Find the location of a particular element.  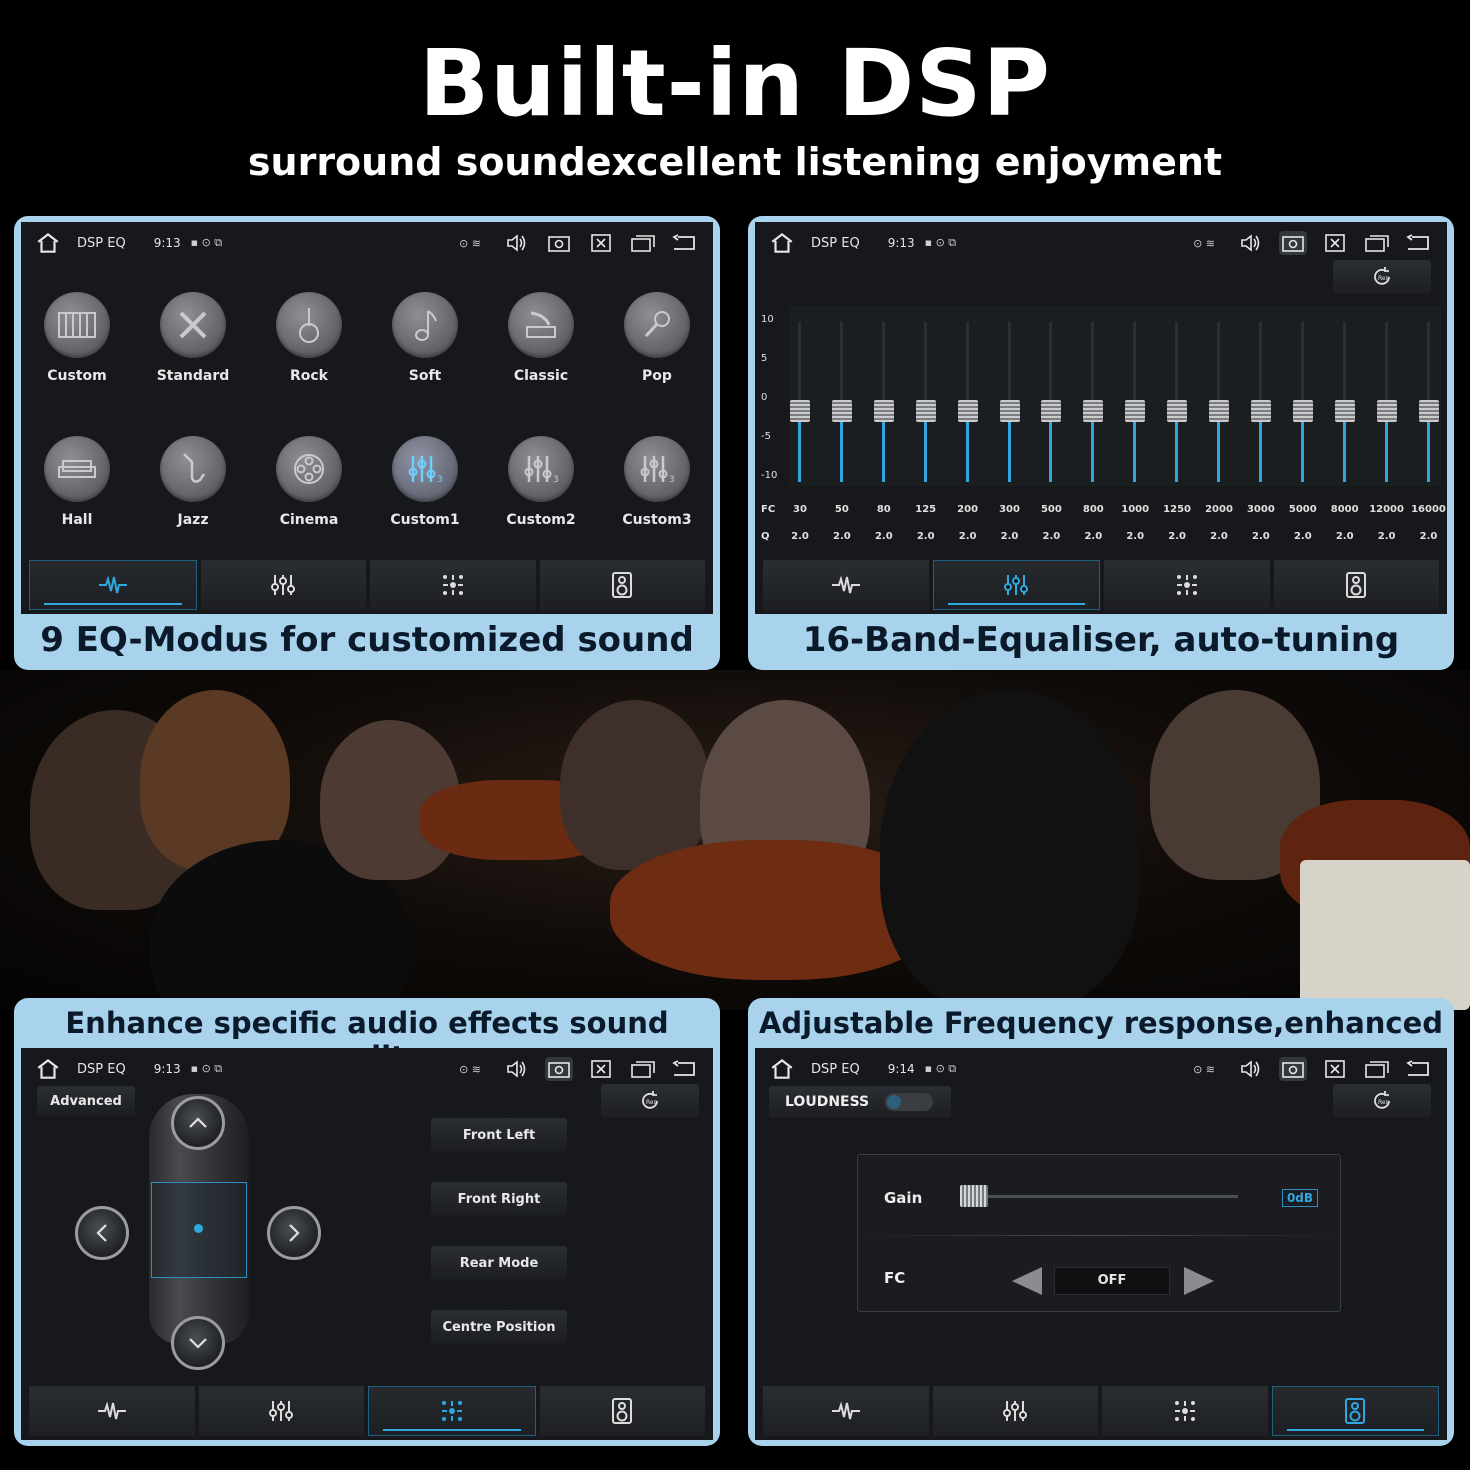

rear-mode-button: Rear Mode is located at coordinates (499, 1263).